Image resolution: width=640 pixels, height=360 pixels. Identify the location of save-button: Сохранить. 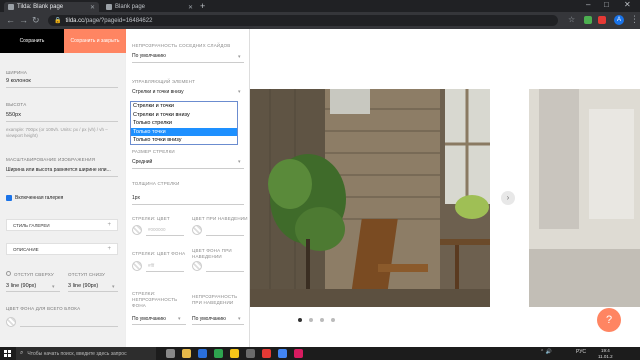
(32, 41).